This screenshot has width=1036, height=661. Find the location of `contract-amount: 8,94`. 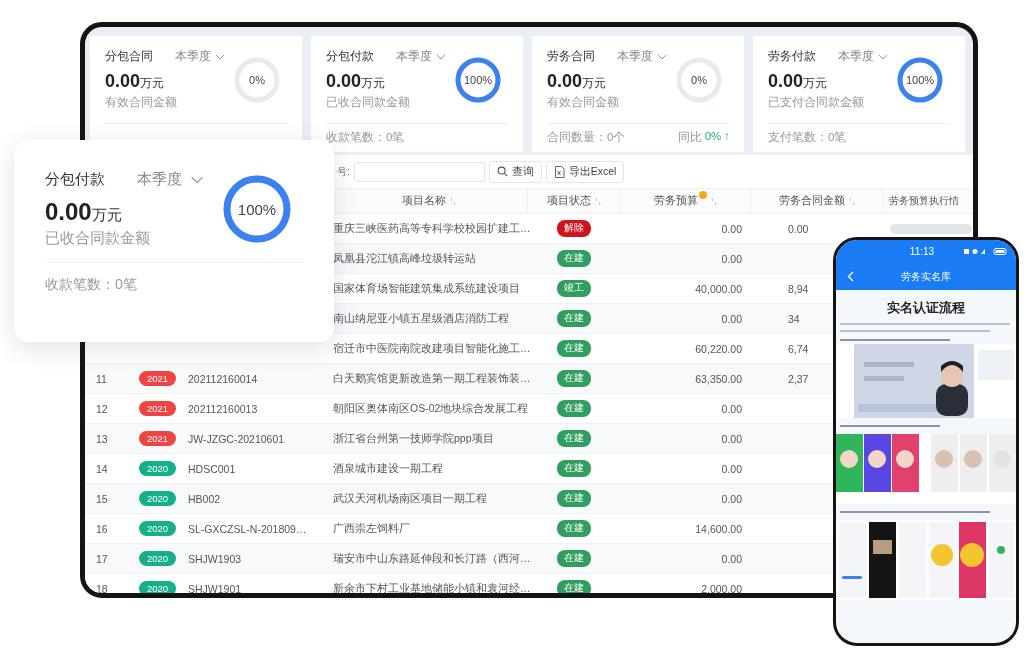

contract-amount: 8,94 is located at coordinates (798, 288).